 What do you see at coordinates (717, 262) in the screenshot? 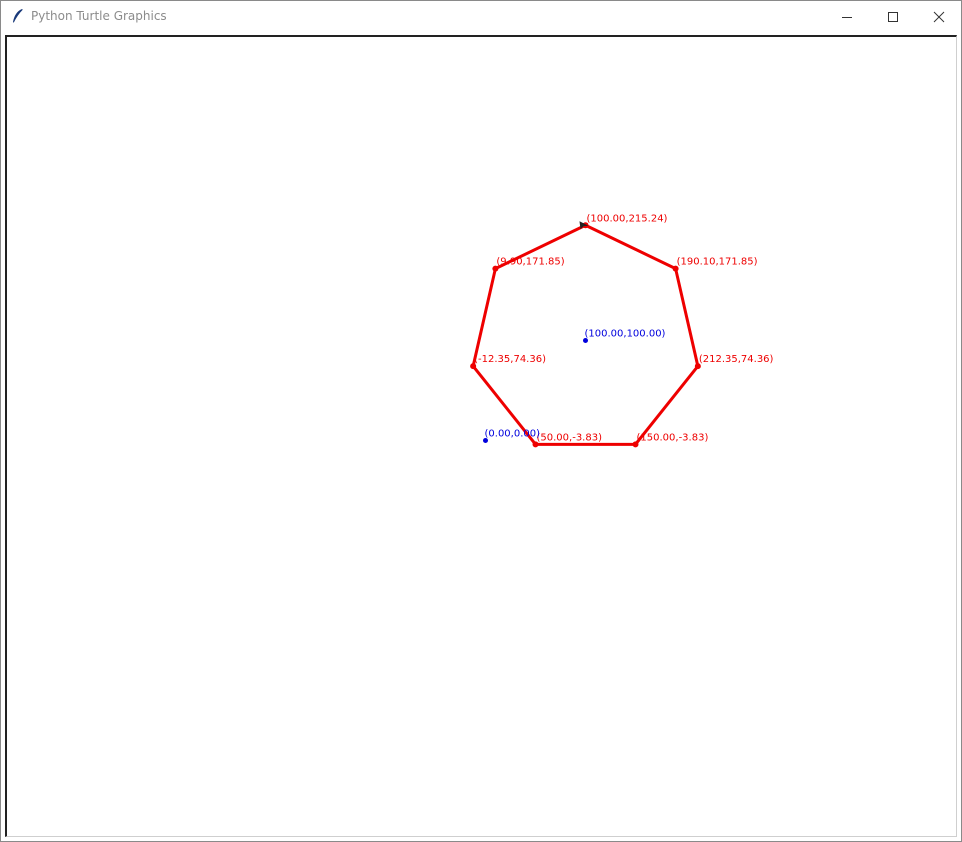
I see `vertex-label: (190.10,171.85)` at bounding box center [717, 262].